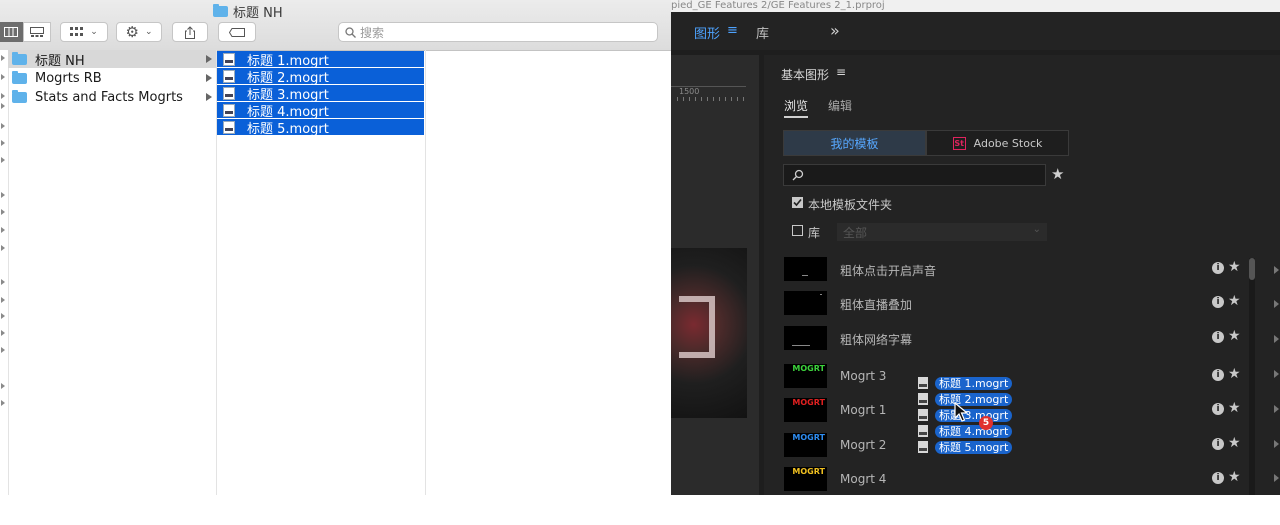  What do you see at coordinates (959, 143) in the screenshot?
I see `adobe-stock-icon: St` at bounding box center [959, 143].